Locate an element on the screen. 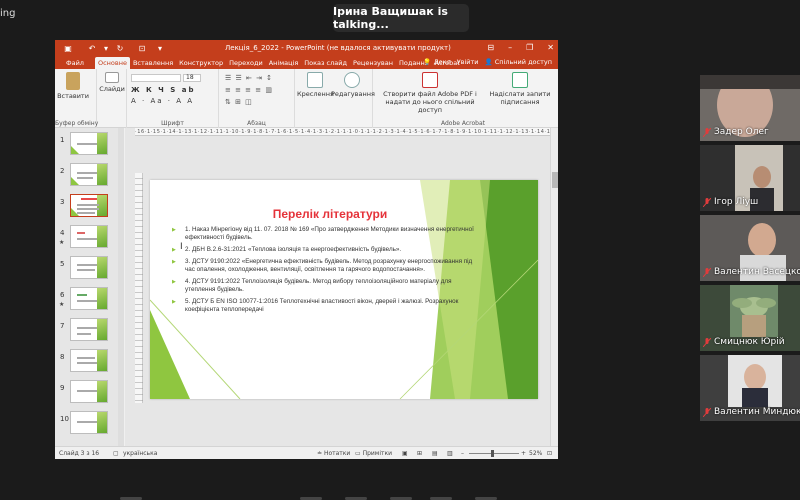 The width and height of the screenshot is (800, 500). request-signatures-button: Надіслати запити підписання is located at coordinates (520, 89).